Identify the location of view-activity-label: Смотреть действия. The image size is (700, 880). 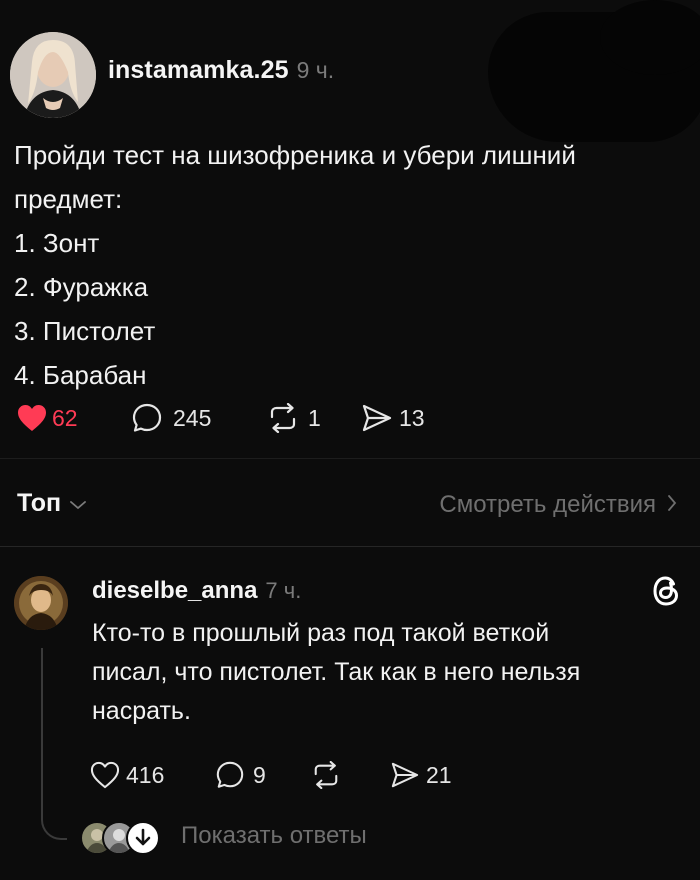
(547, 504).